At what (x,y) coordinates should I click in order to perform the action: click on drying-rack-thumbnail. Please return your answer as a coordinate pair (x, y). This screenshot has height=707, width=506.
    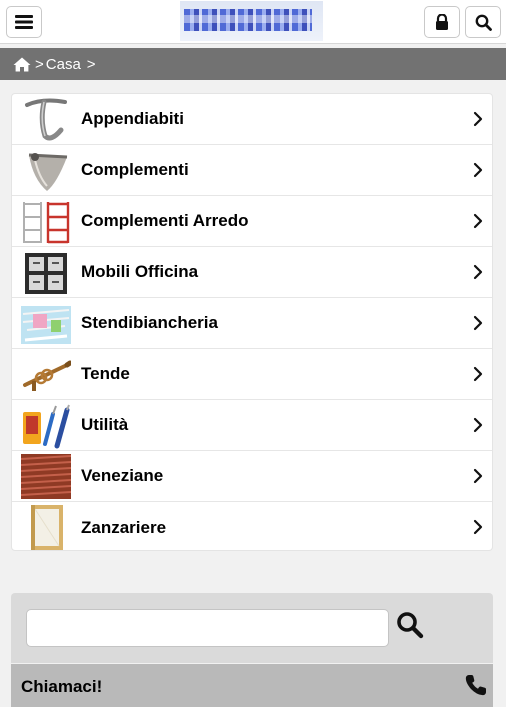
    Looking at the image, I should click on (46, 325).